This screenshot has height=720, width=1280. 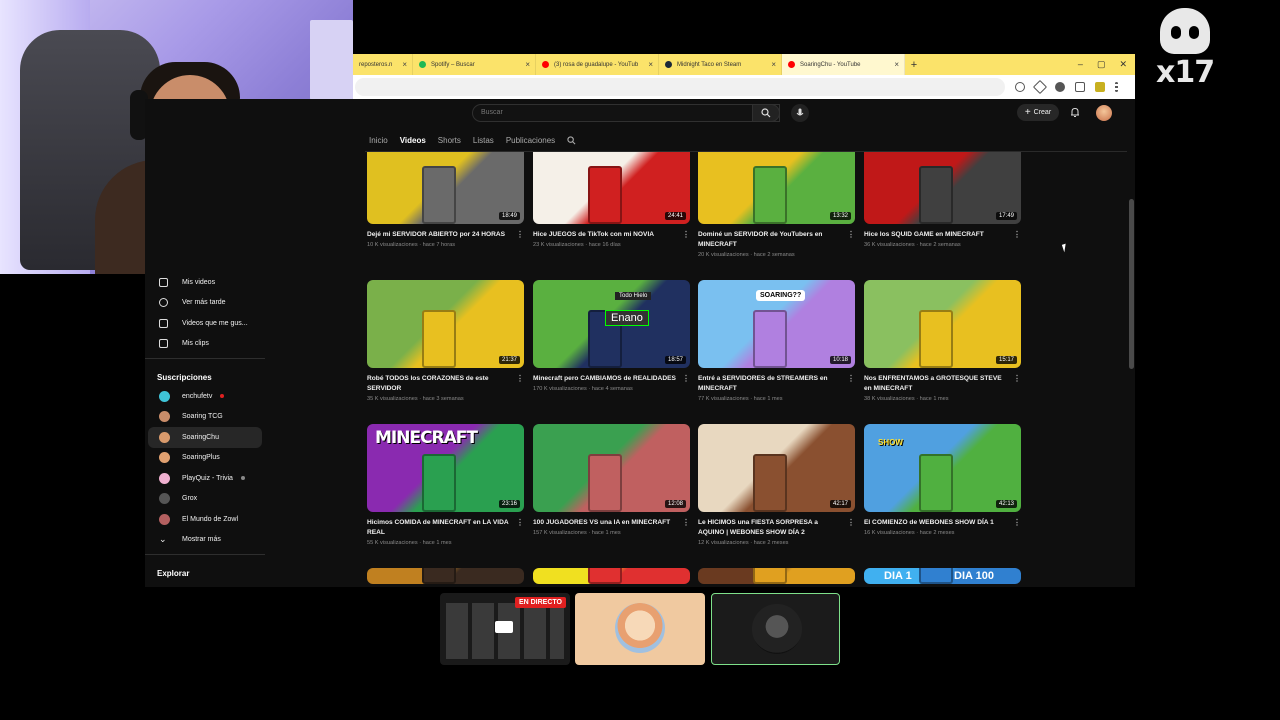 I want to click on sidebar-subscription: SoaringPlus, so click(x=205, y=458).